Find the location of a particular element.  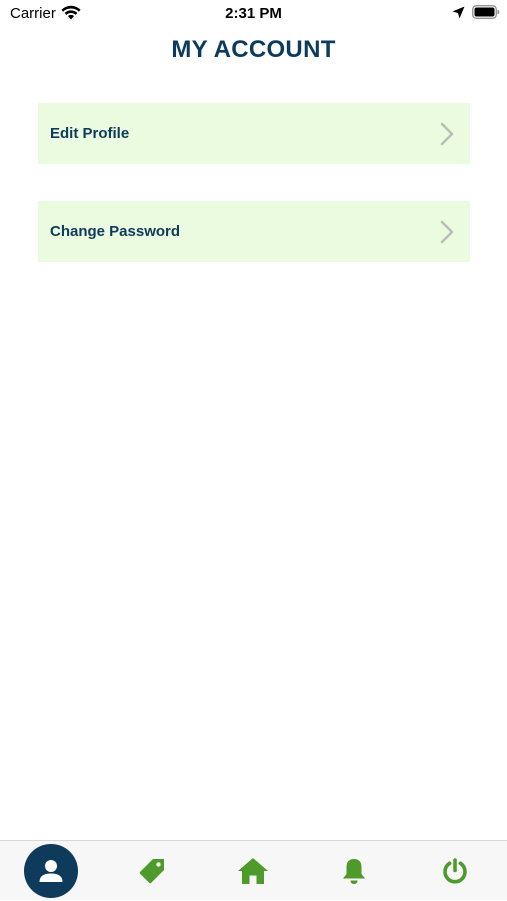

change-password-label: Change Password is located at coordinates (115, 231).